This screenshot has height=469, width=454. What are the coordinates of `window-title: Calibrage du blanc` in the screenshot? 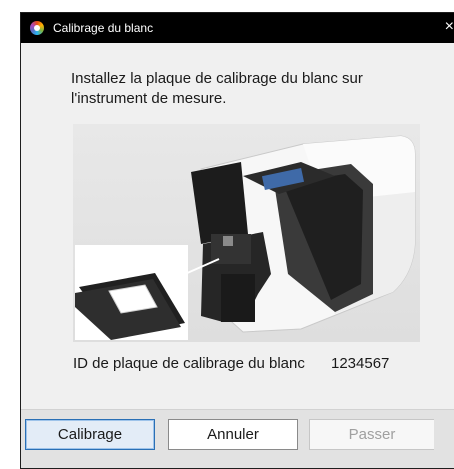 It's located at (103, 28).